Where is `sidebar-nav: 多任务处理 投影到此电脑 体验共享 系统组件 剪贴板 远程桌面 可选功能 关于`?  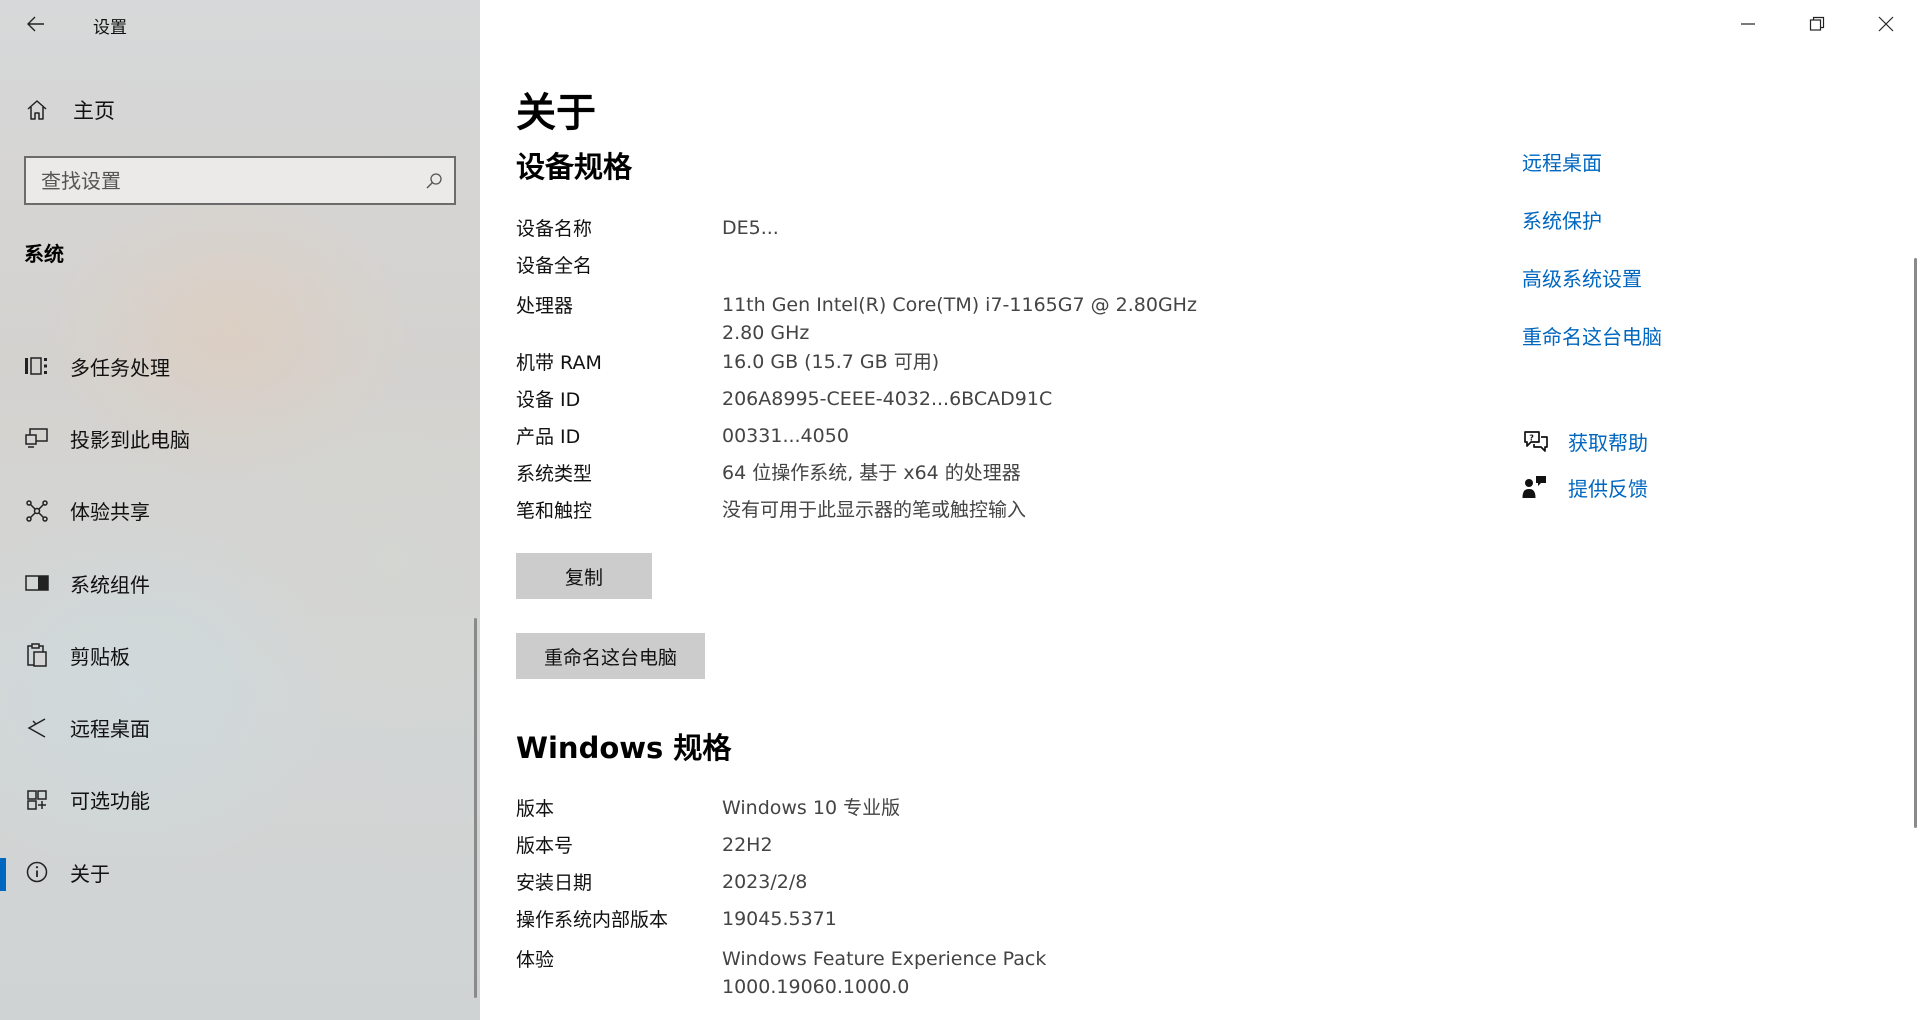
sidebar-nav: 多任务处理 投影到此电脑 体验共享 系统组件 剪贴板 远程桌面 可选功能 关于 is located at coordinates (240, 619).